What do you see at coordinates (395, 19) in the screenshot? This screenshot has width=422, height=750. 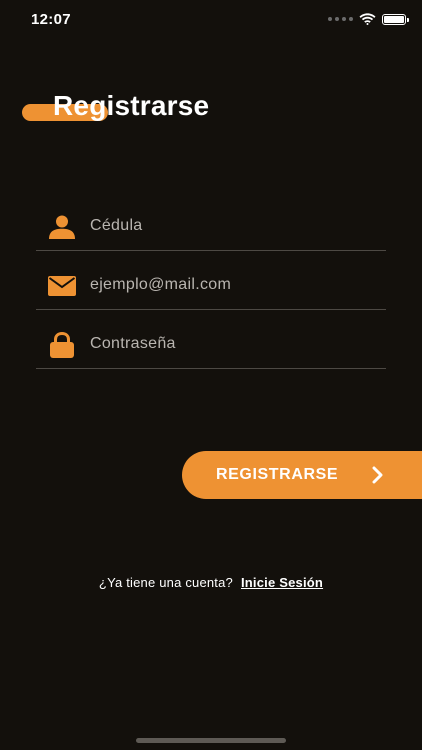 I see `battery-icon` at bounding box center [395, 19].